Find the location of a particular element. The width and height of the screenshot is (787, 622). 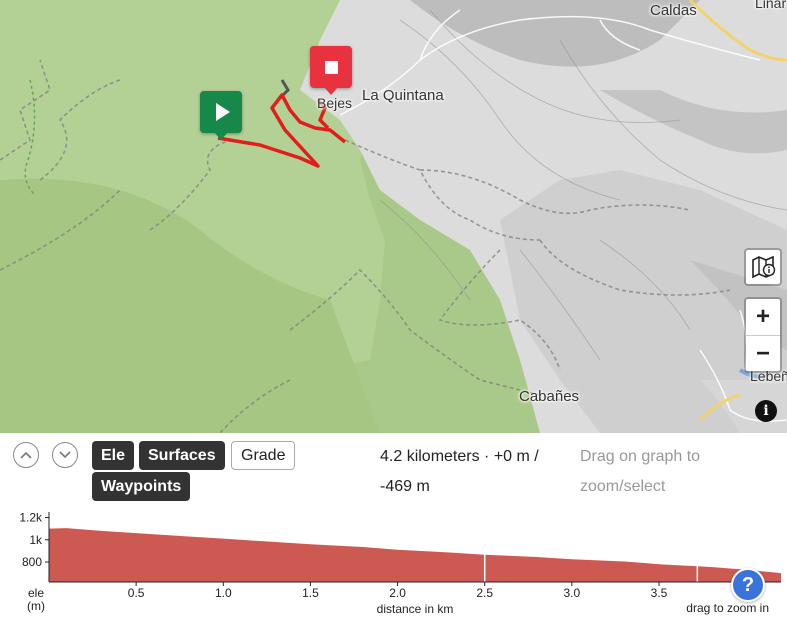

route-stats: 4.2 kilometers · +0 m / -469 m is located at coordinates (459, 471).